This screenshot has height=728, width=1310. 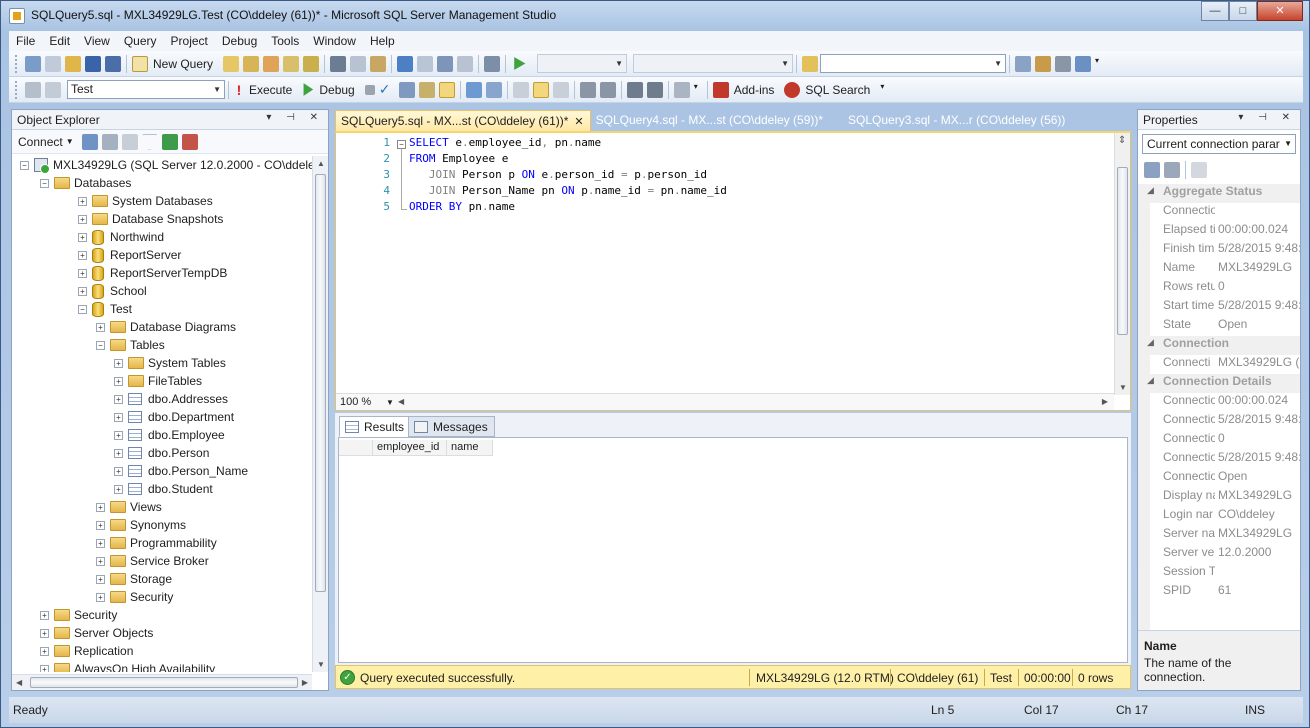 I want to click on tree-vertical-scrollbar: ▲ ▼, so click(x=320, y=414).